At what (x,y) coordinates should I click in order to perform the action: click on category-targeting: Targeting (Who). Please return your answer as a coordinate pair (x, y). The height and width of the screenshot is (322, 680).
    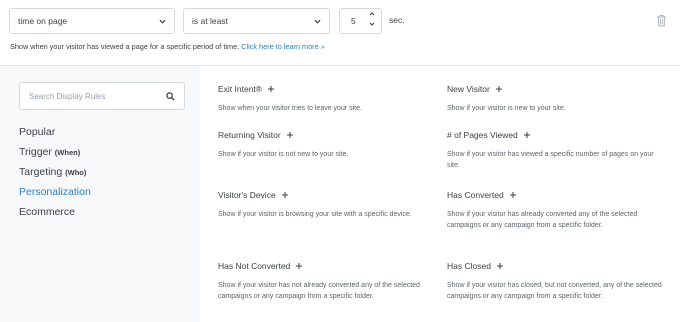
    Looking at the image, I should click on (55, 176).